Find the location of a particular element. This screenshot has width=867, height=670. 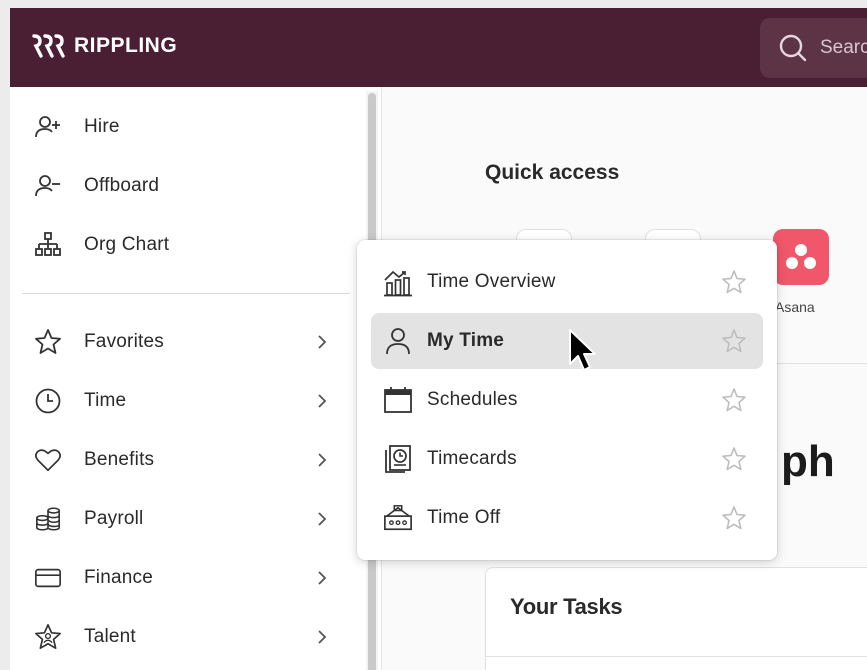

sidebar-item-label: Finance is located at coordinates (118, 577).